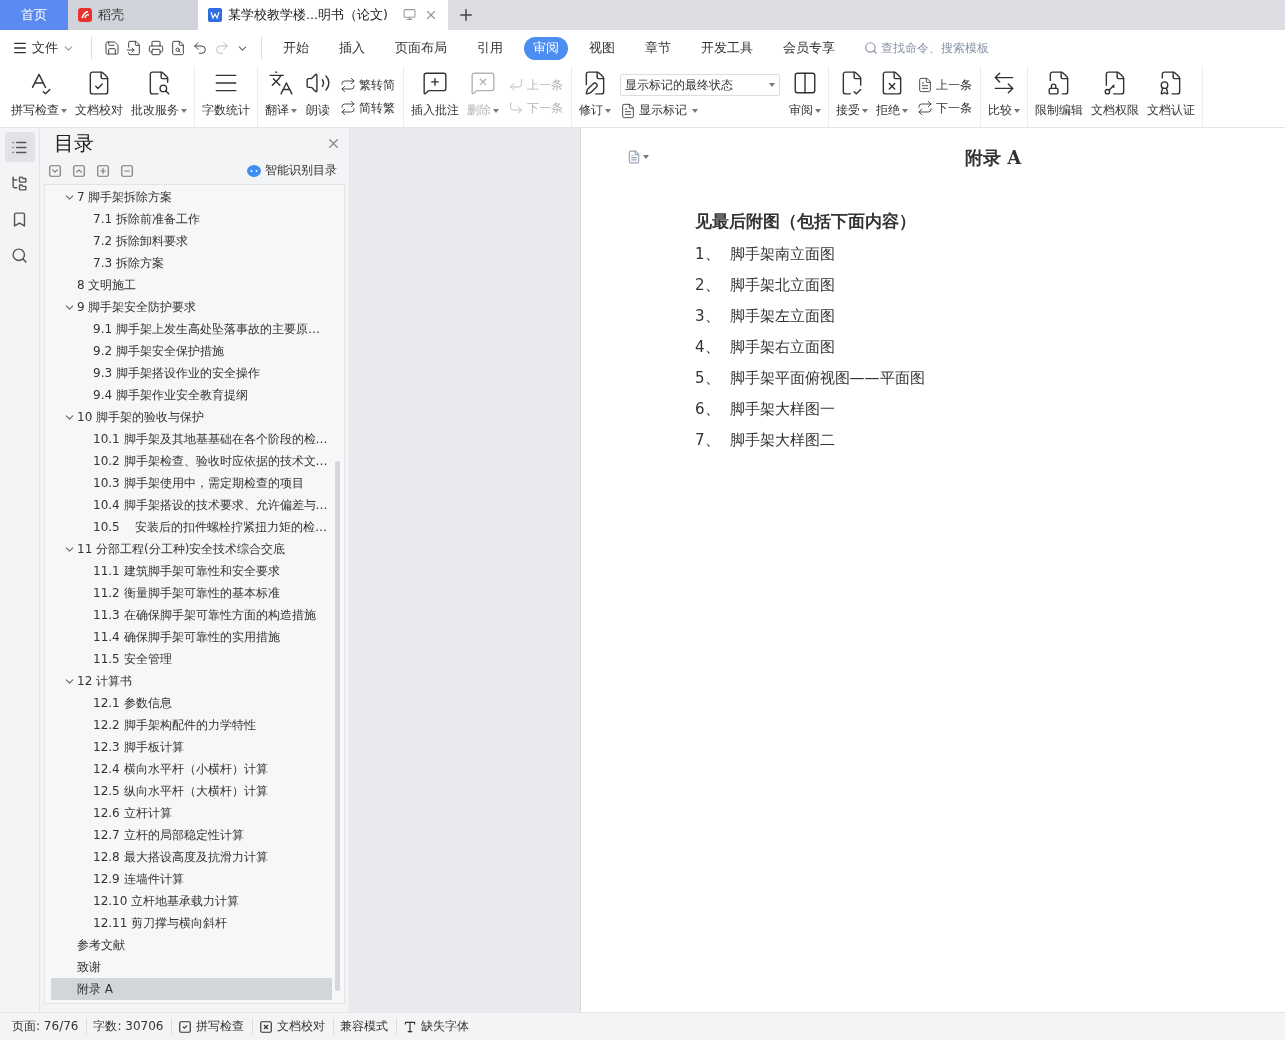 This screenshot has width=1285, height=1040. Describe the element at coordinates (318, 96) in the screenshot. I see `ribbon-button: 朗读` at that location.